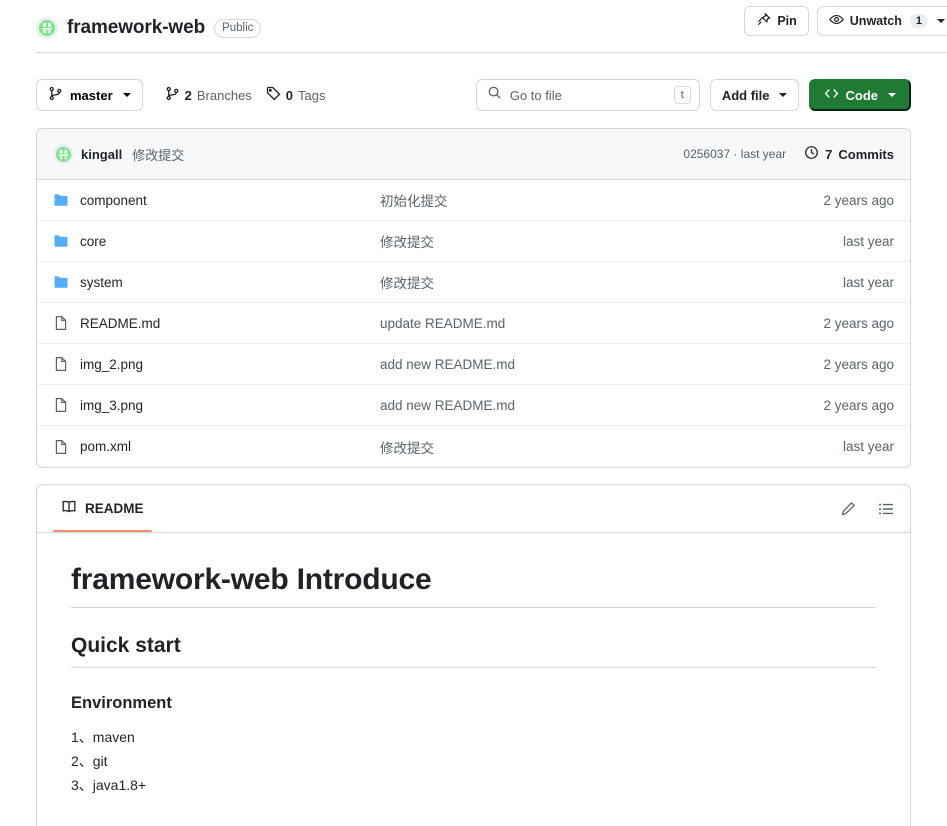 The image size is (947, 826). I want to click on header-divider, so click(491, 52).